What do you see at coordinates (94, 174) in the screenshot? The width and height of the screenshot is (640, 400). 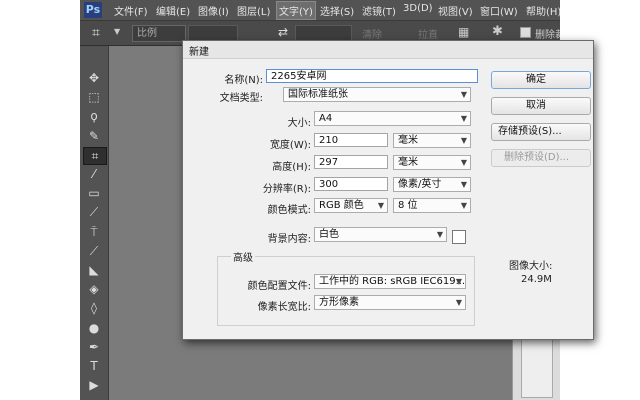 I see `eyedropper-icon: ⁄` at bounding box center [94, 174].